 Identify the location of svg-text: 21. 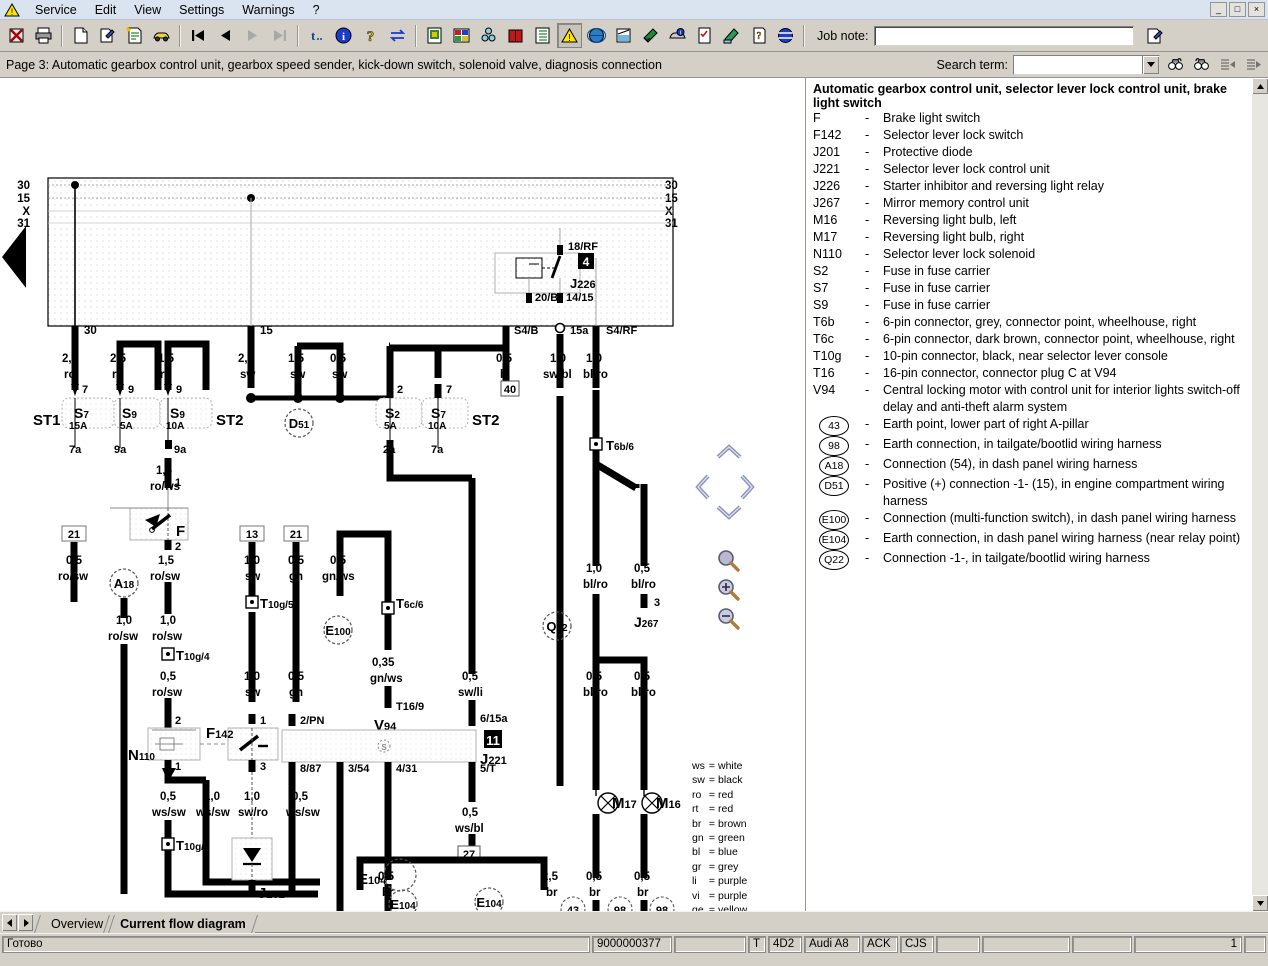
(74, 535).